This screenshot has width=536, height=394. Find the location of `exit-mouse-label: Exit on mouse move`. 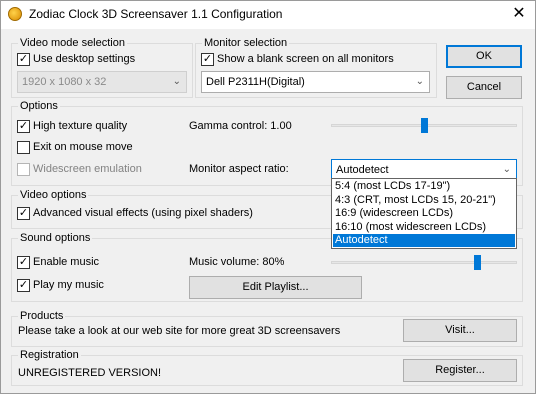

exit-mouse-label: Exit on mouse move is located at coordinates (83, 147).